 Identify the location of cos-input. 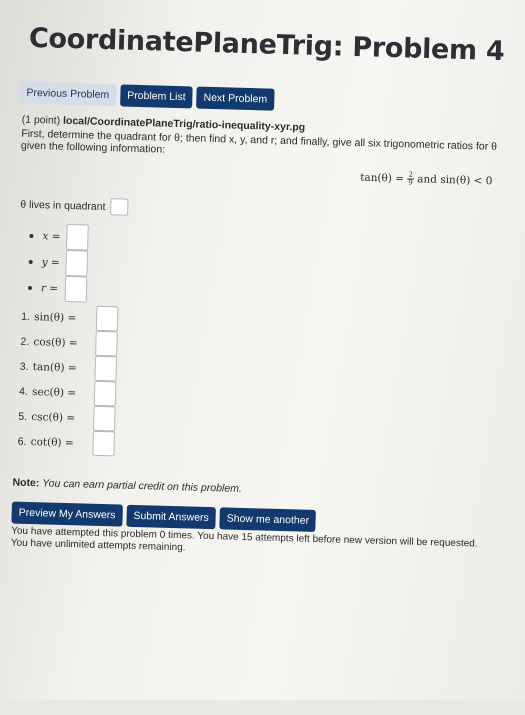
(106, 343).